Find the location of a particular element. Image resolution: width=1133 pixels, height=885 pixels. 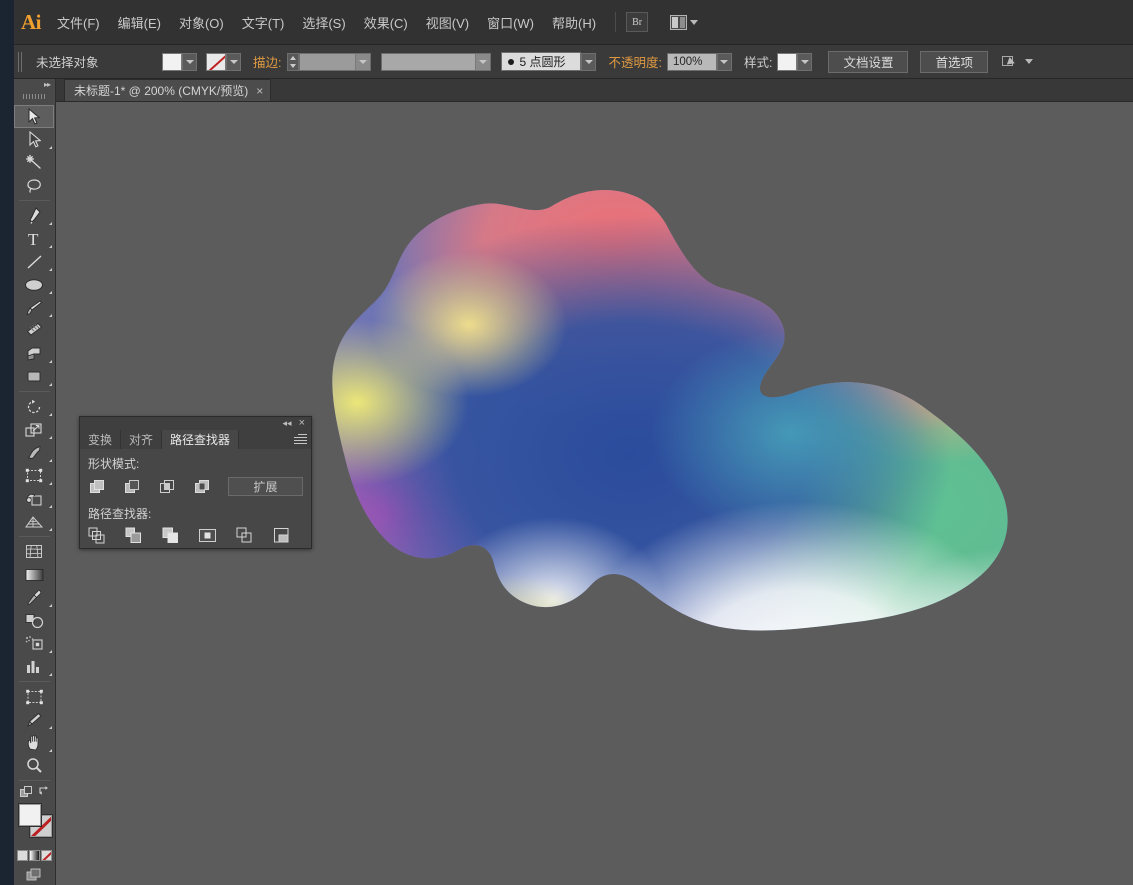

tool-more-corner-icon is located at coordinates (50, 483).